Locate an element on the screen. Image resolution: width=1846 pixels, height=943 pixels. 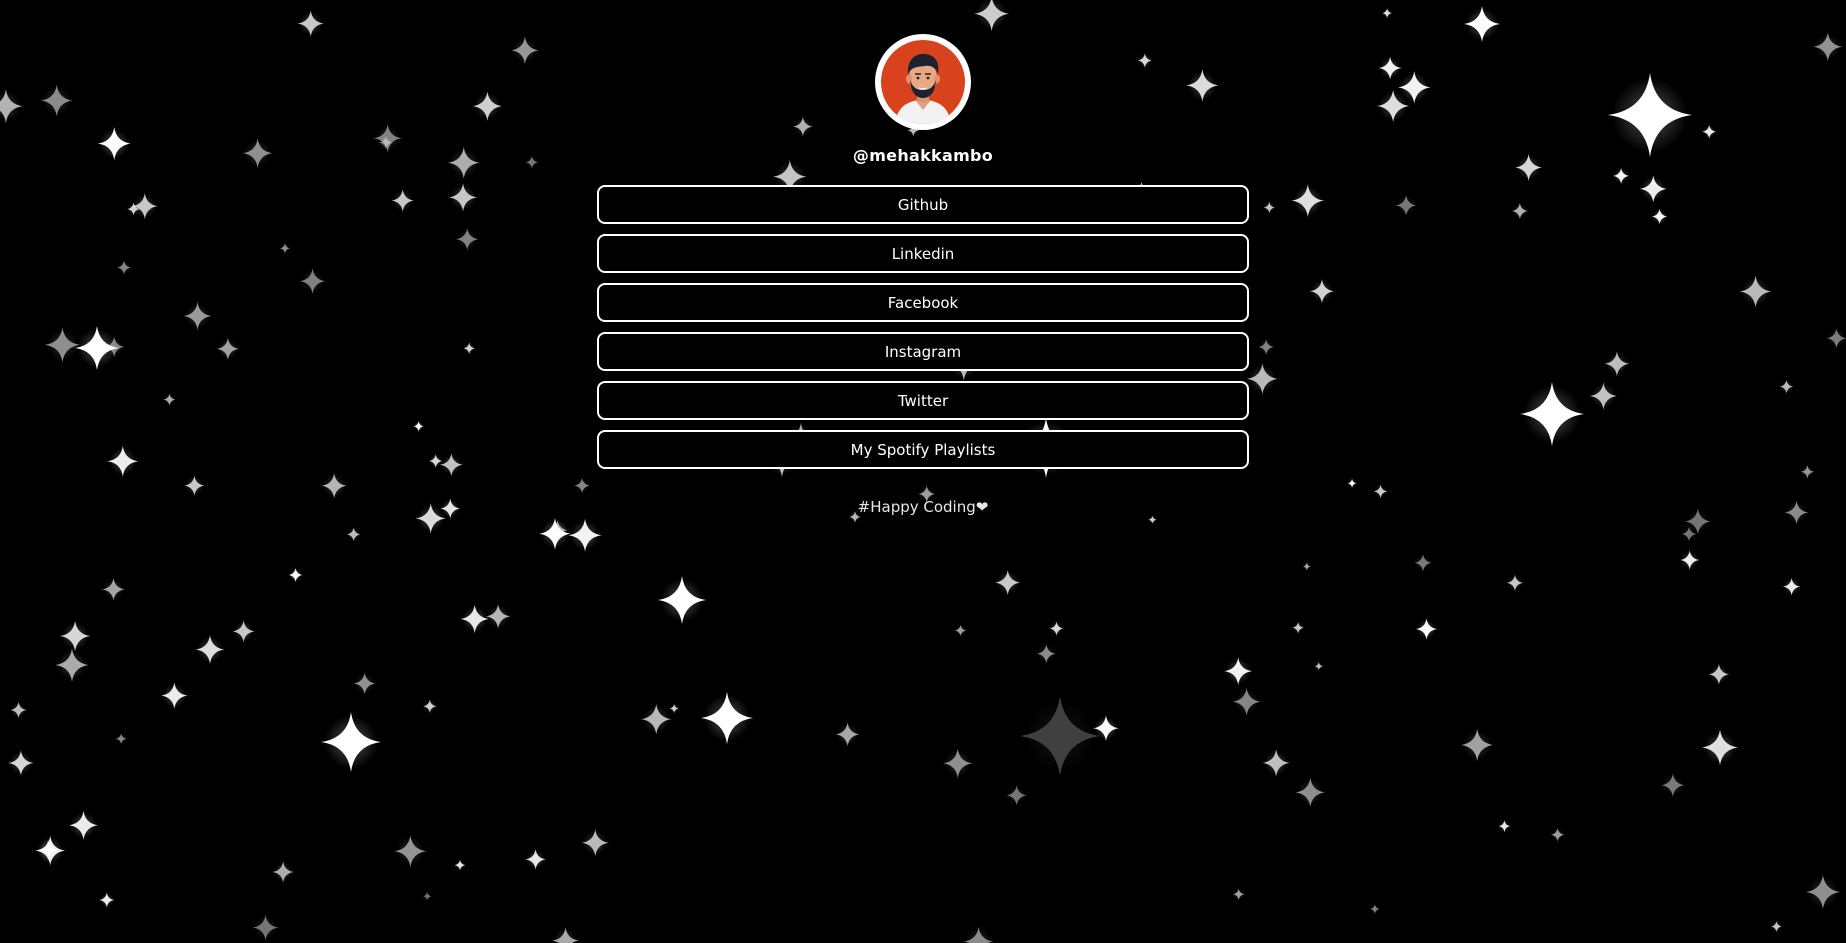
person-avatar-icon is located at coordinates (923, 82).